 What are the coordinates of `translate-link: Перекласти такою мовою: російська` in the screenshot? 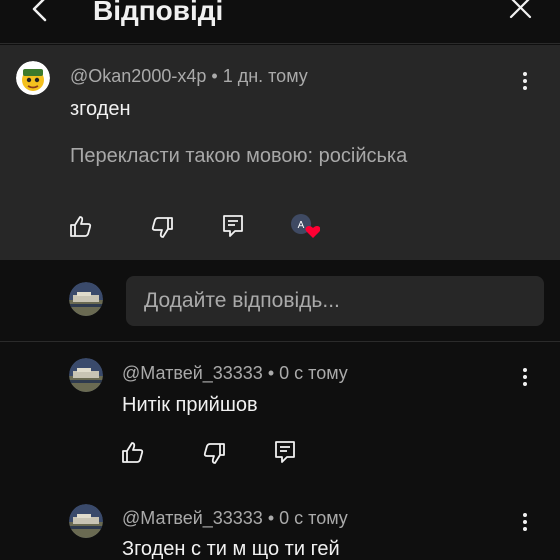 It's located at (238, 156).